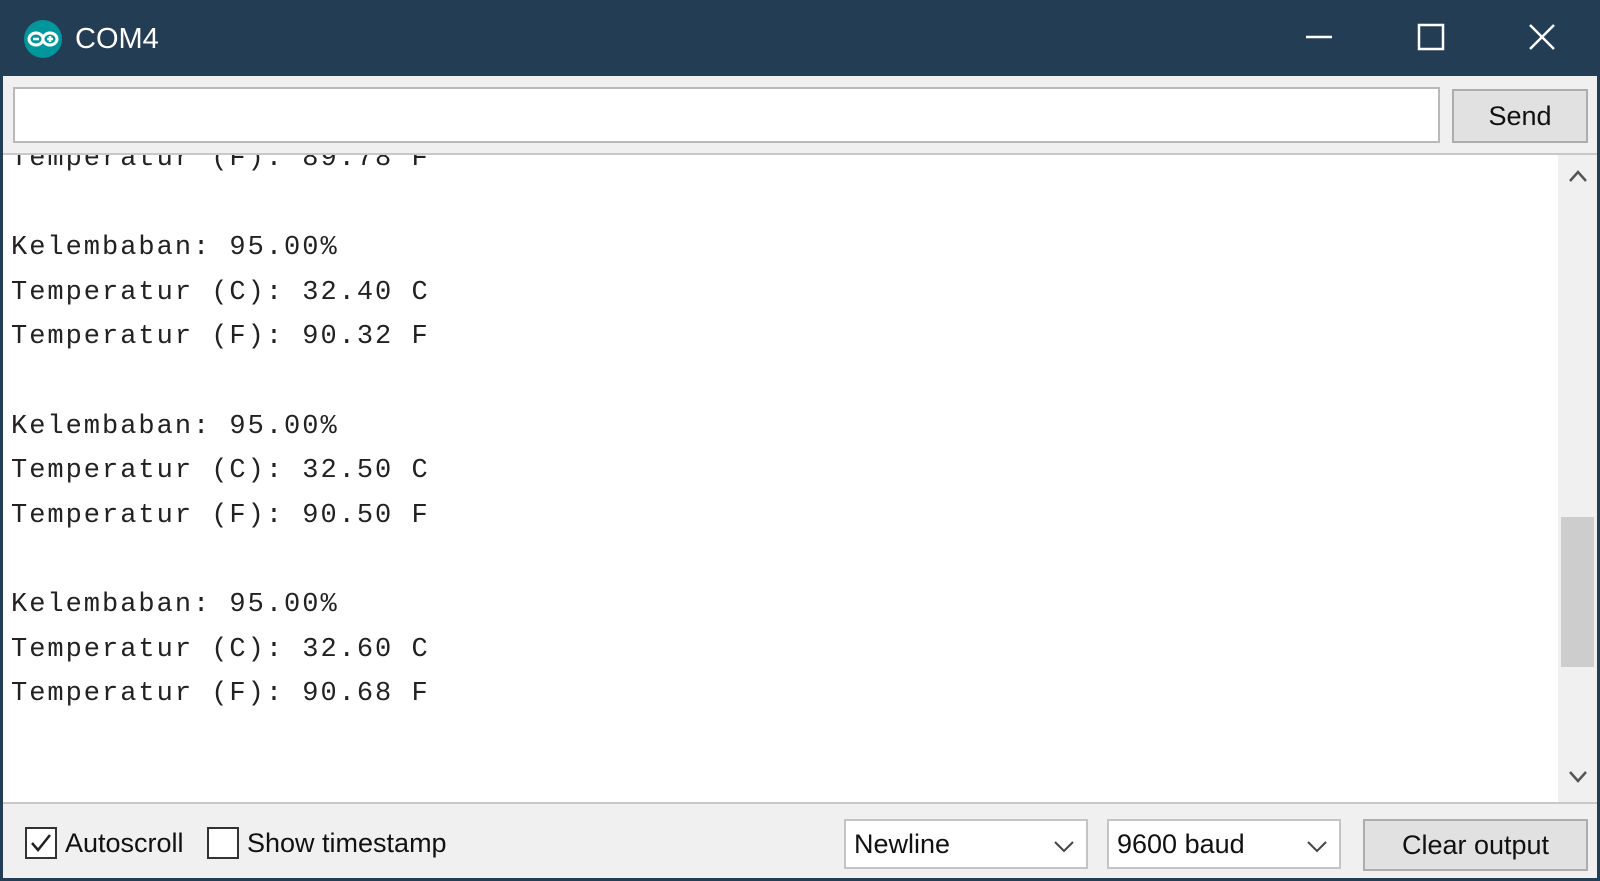  I want to click on close-button, so click(1542, 39).